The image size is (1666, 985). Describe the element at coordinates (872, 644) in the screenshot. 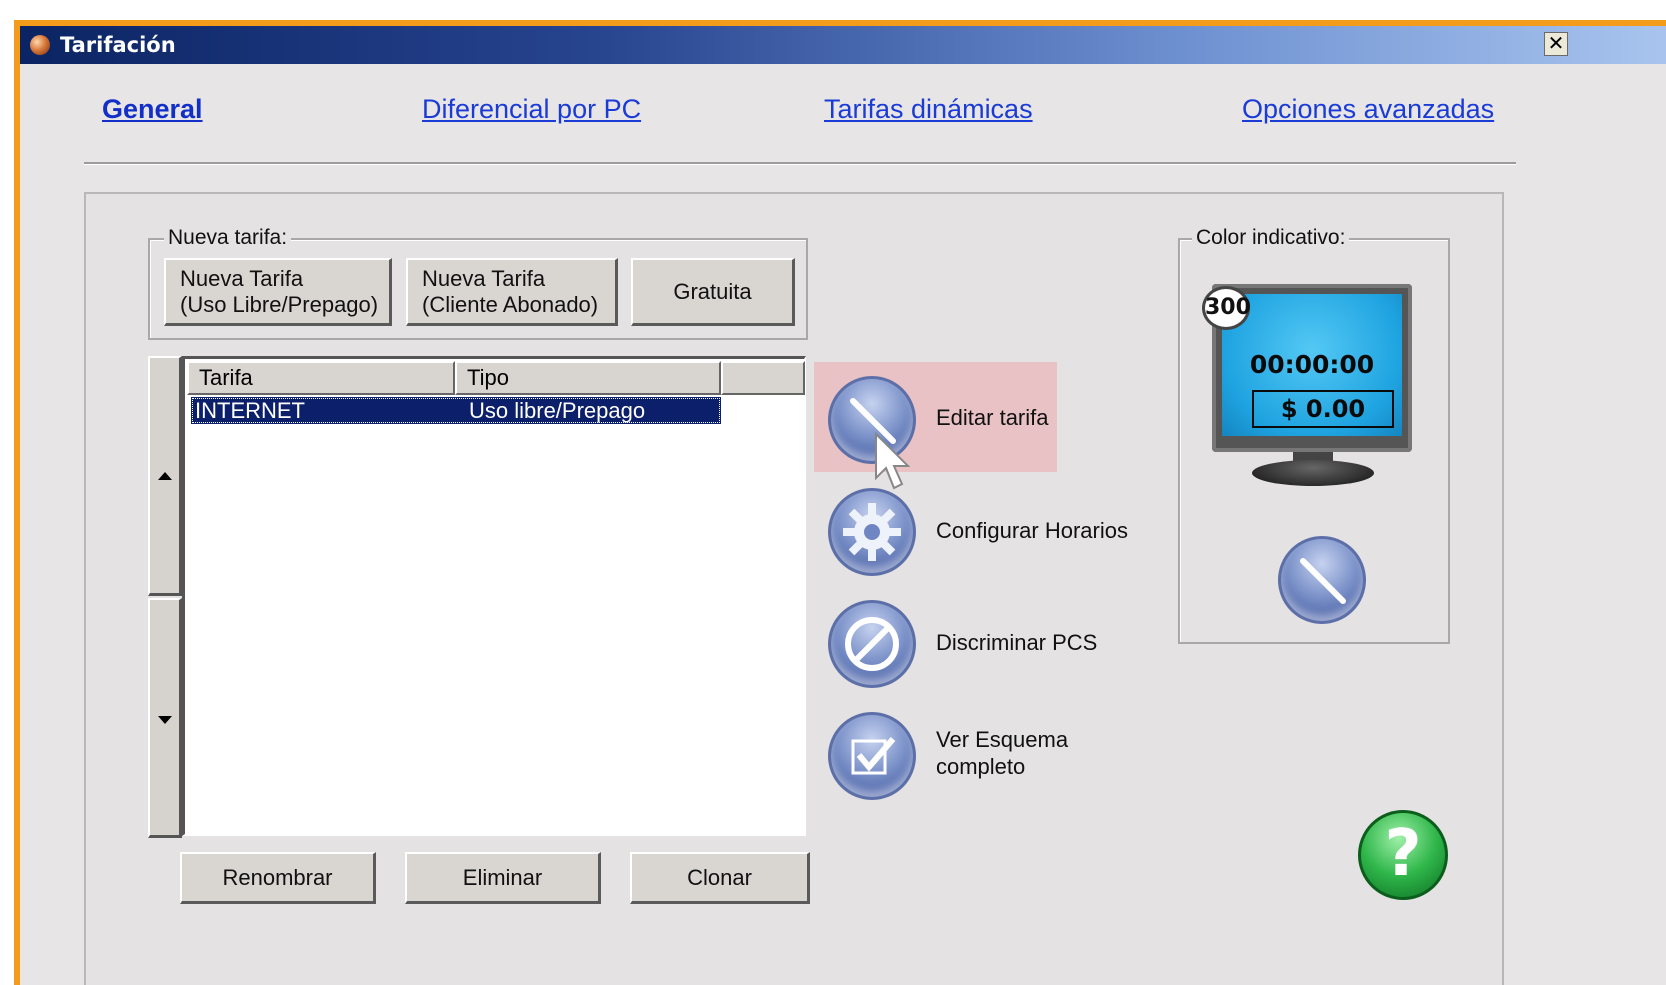

I see `prohibited-icon` at that location.